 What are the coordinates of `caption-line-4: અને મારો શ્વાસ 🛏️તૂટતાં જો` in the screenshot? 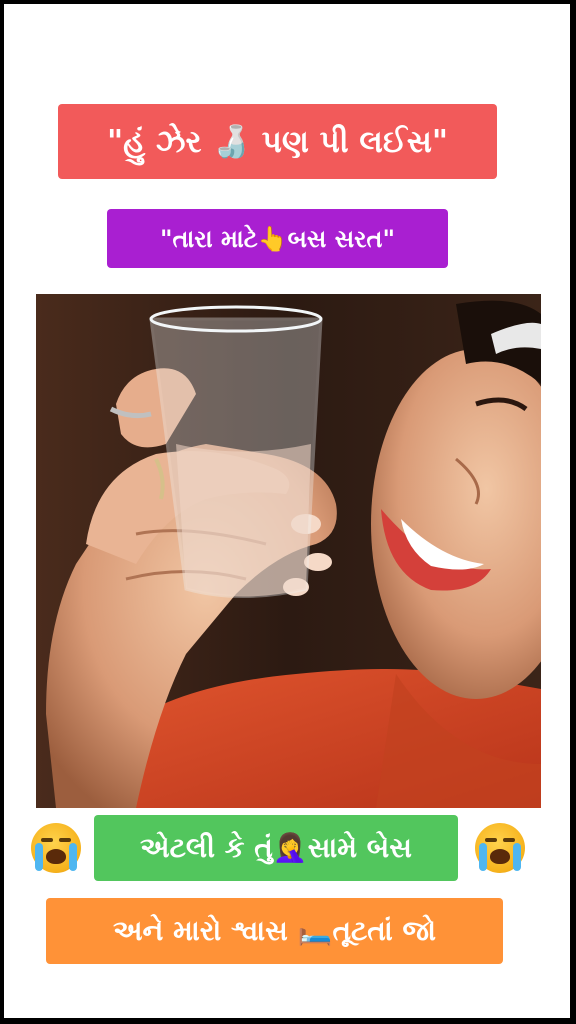 It's located at (274, 931).